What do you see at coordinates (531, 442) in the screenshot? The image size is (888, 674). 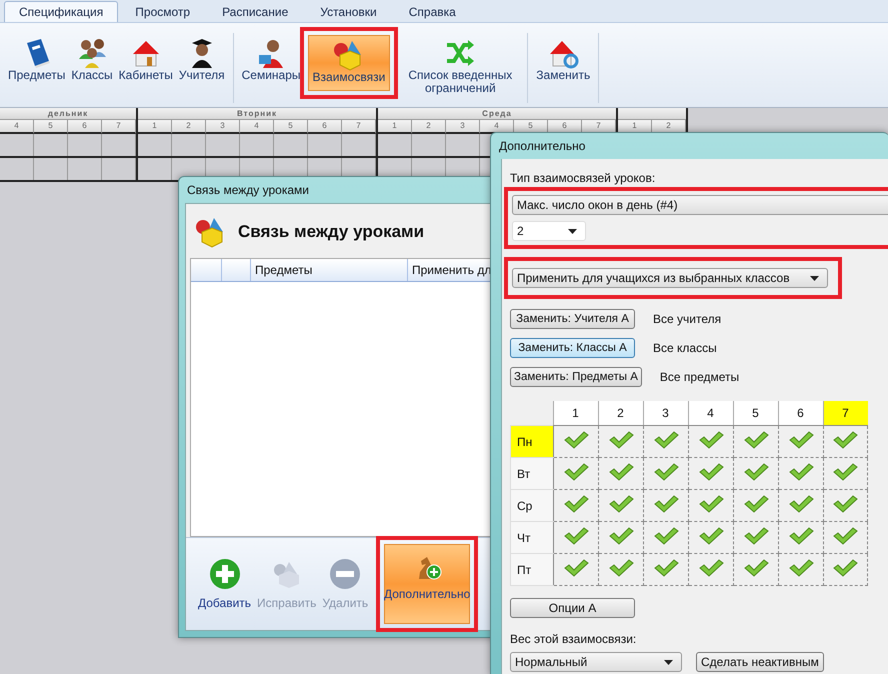 I see `day-header: Пн` at bounding box center [531, 442].